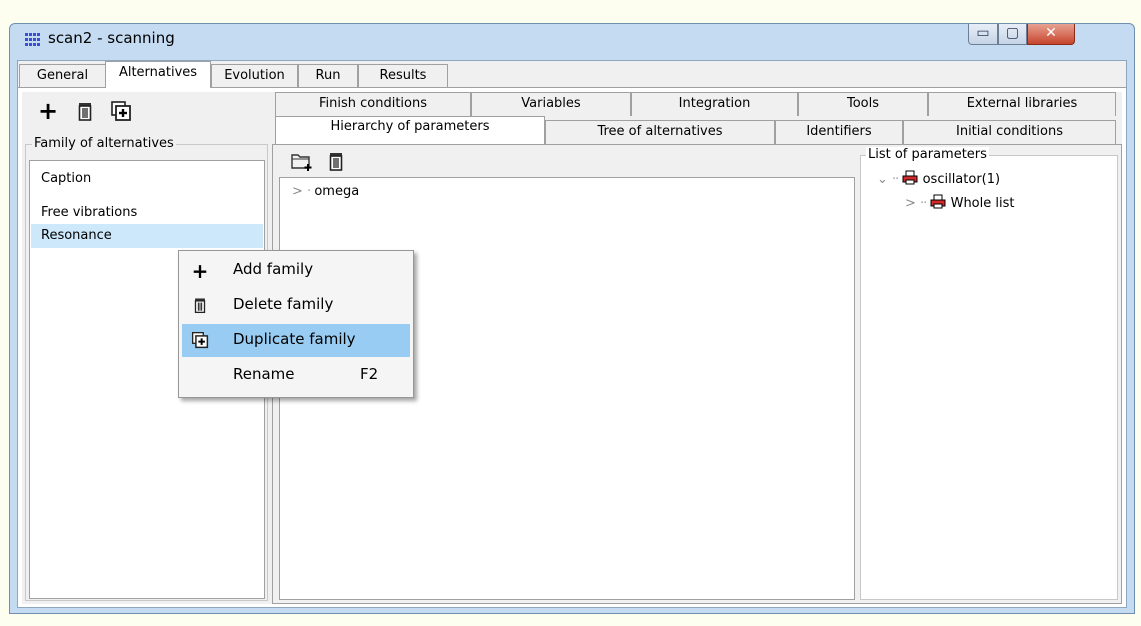 The height and width of the screenshot is (626, 1141). I want to click on list-item-free-vibrations: Free vibrations, so click(147, 213).